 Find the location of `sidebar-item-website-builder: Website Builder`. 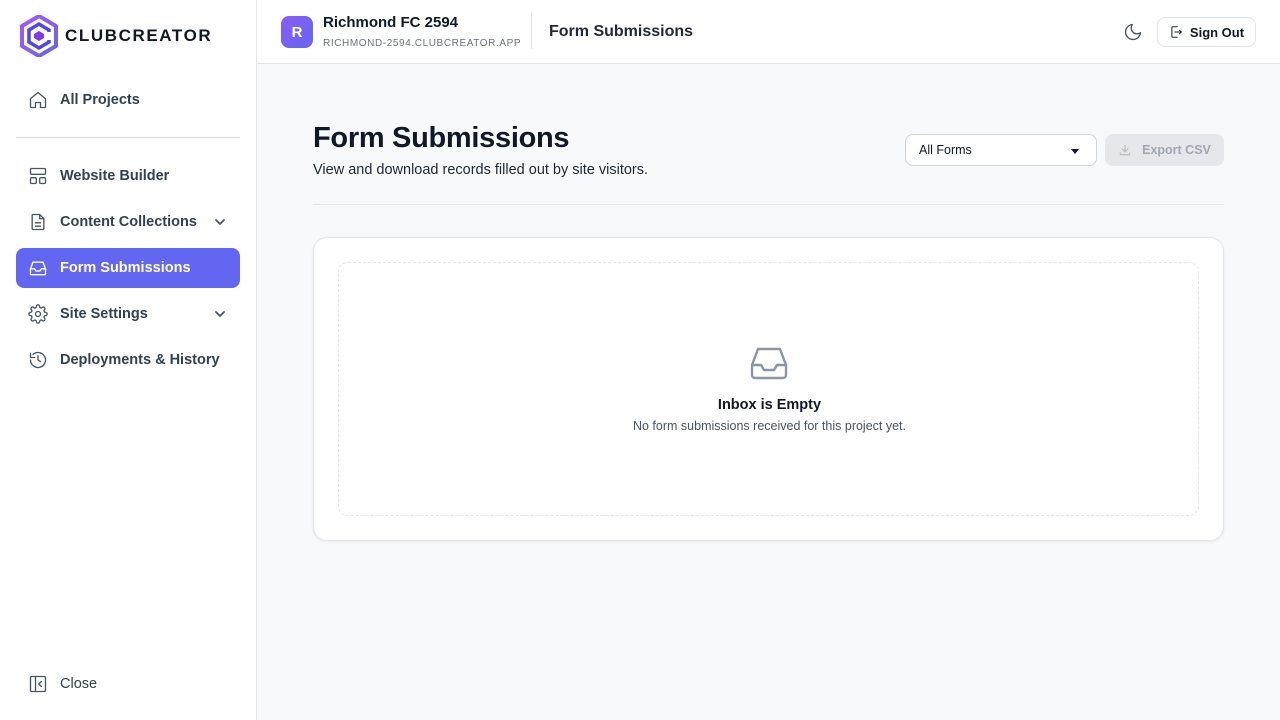

sidebar-item-website-builder: Website Builder is located at coordinates (128, 176).